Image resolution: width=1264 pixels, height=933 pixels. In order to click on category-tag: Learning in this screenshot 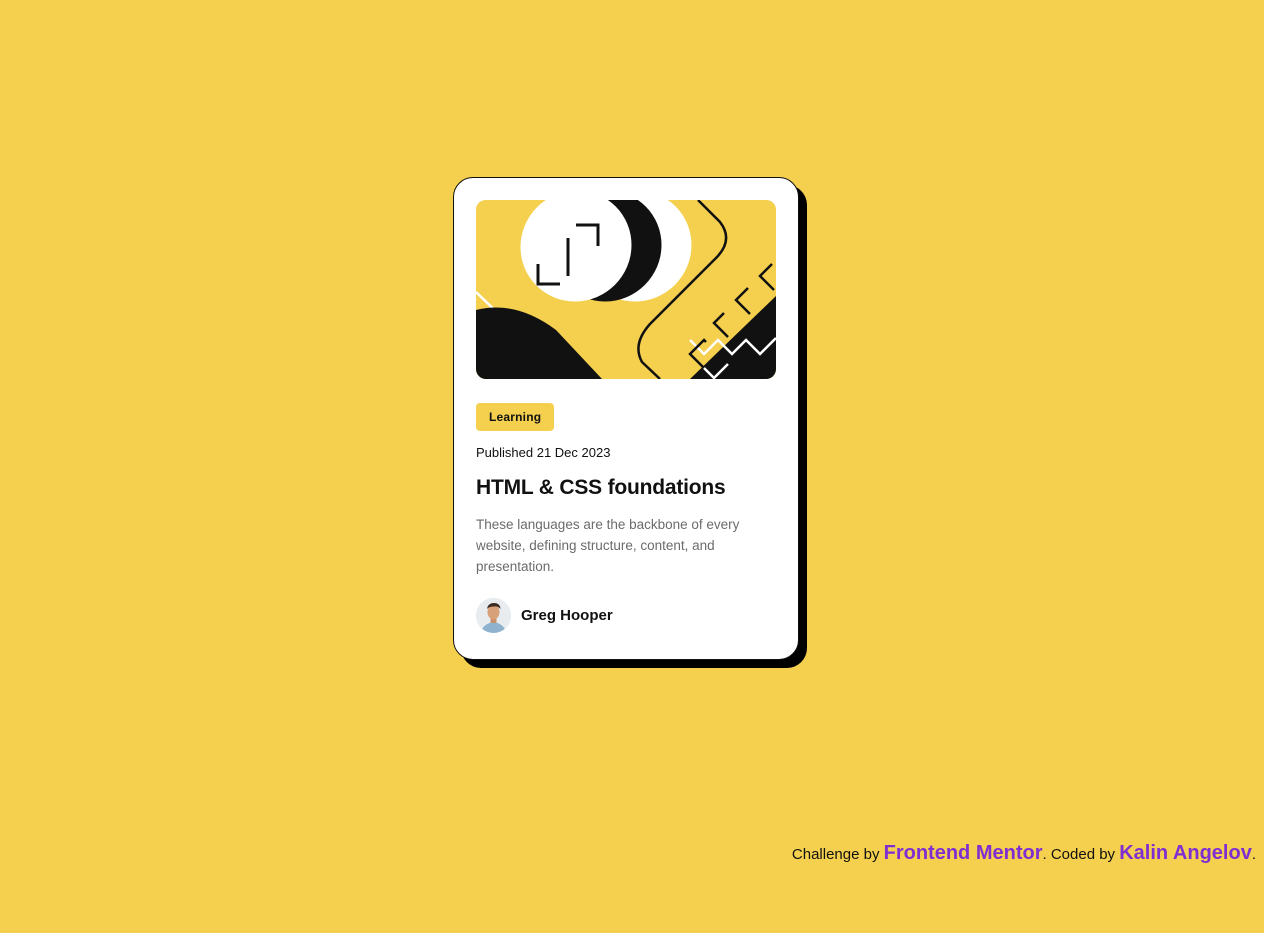, I will do `click(515, 417)`.